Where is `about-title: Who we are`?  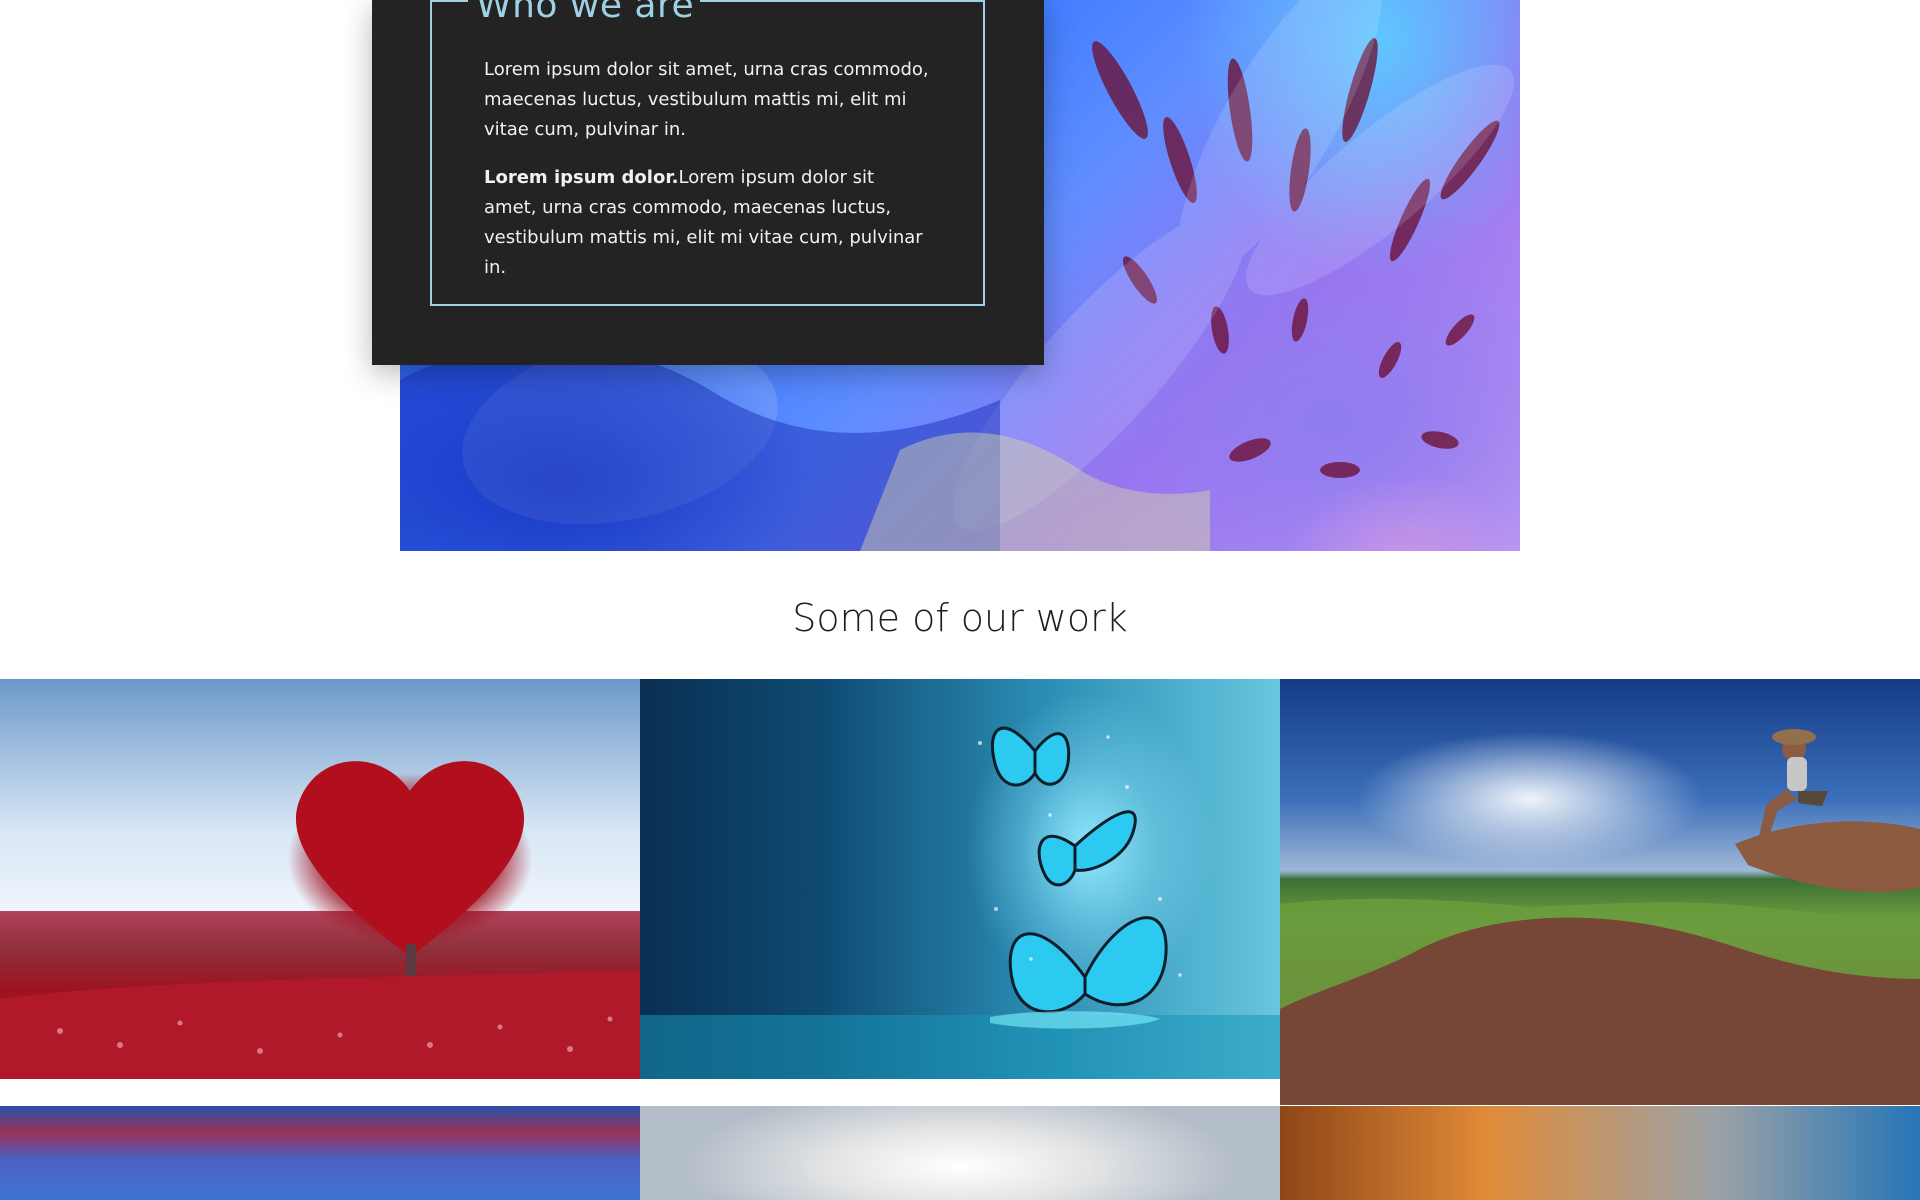
about-title: Who we are is located at coordinates (585, 13).